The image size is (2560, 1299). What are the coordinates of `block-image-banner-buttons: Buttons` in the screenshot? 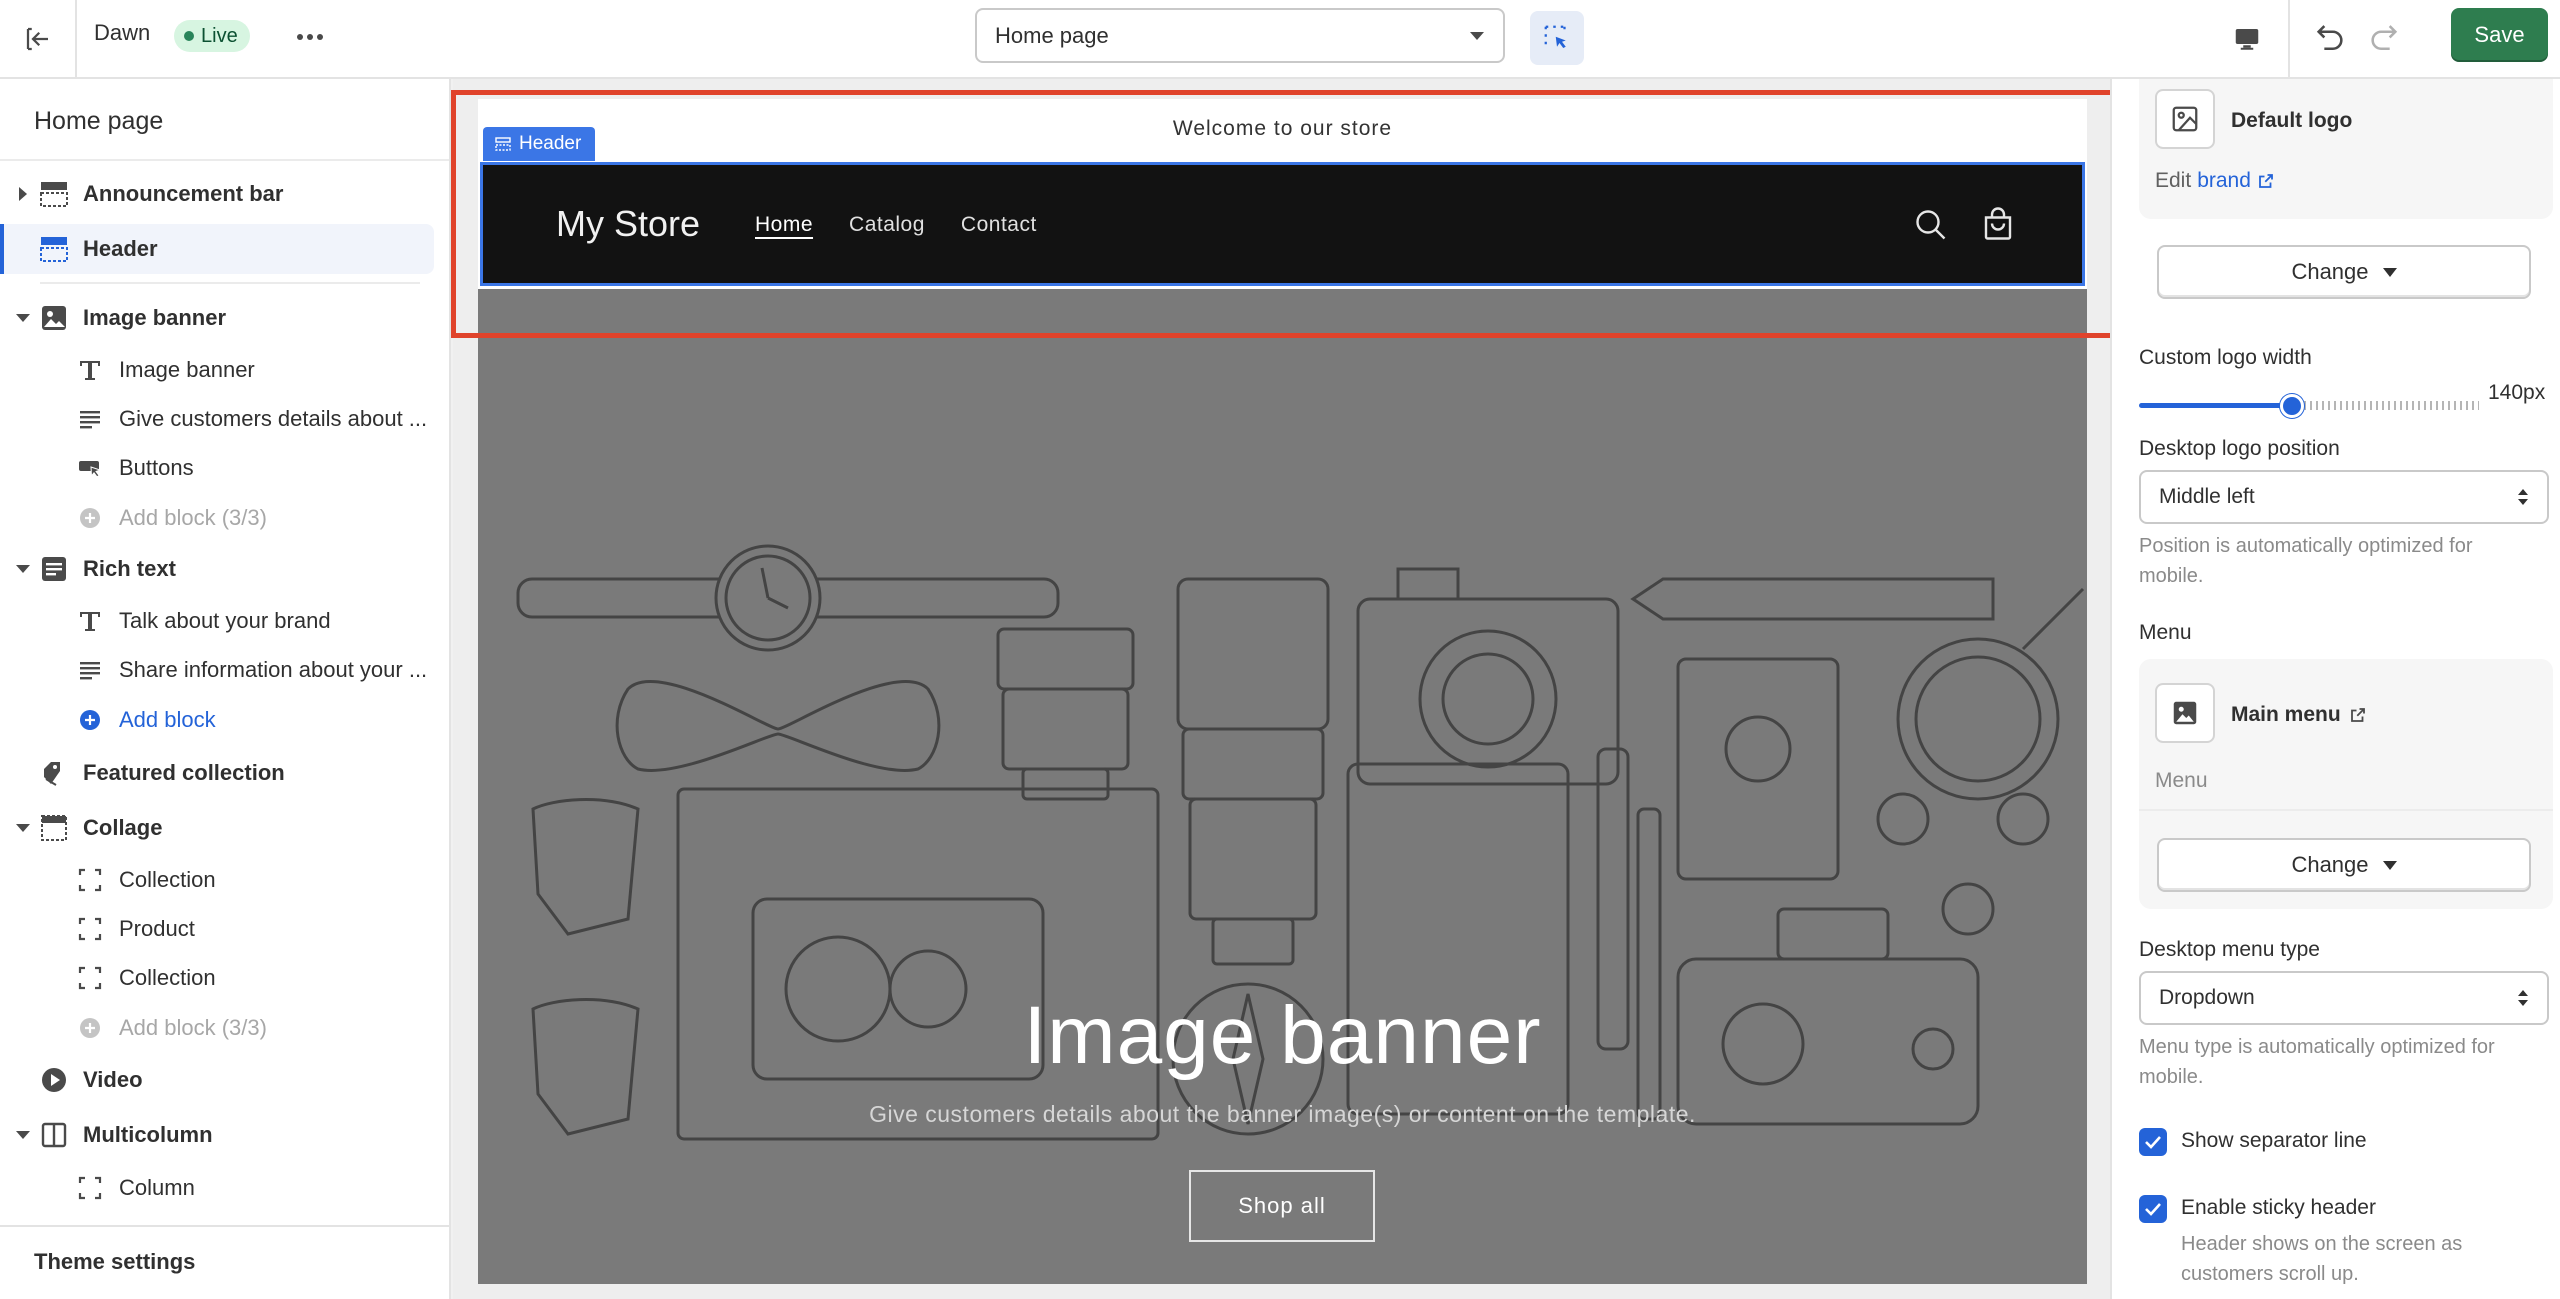 It's located at (224, 468).